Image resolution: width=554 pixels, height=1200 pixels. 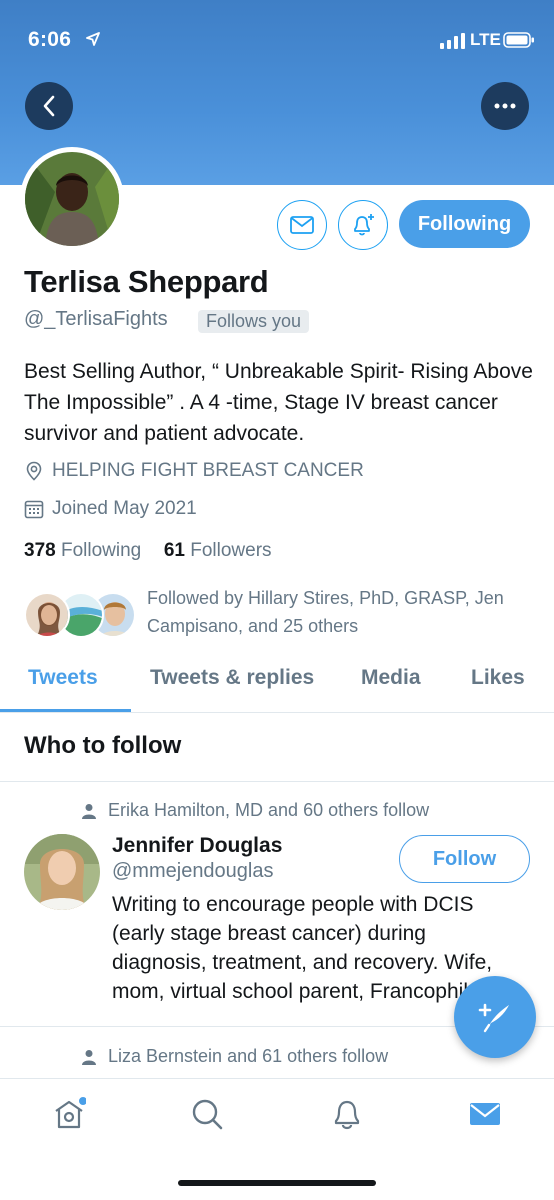 I want to click on profile-location: HELPING FIGHT BREAST CANCER, so click(x=194, y=471).